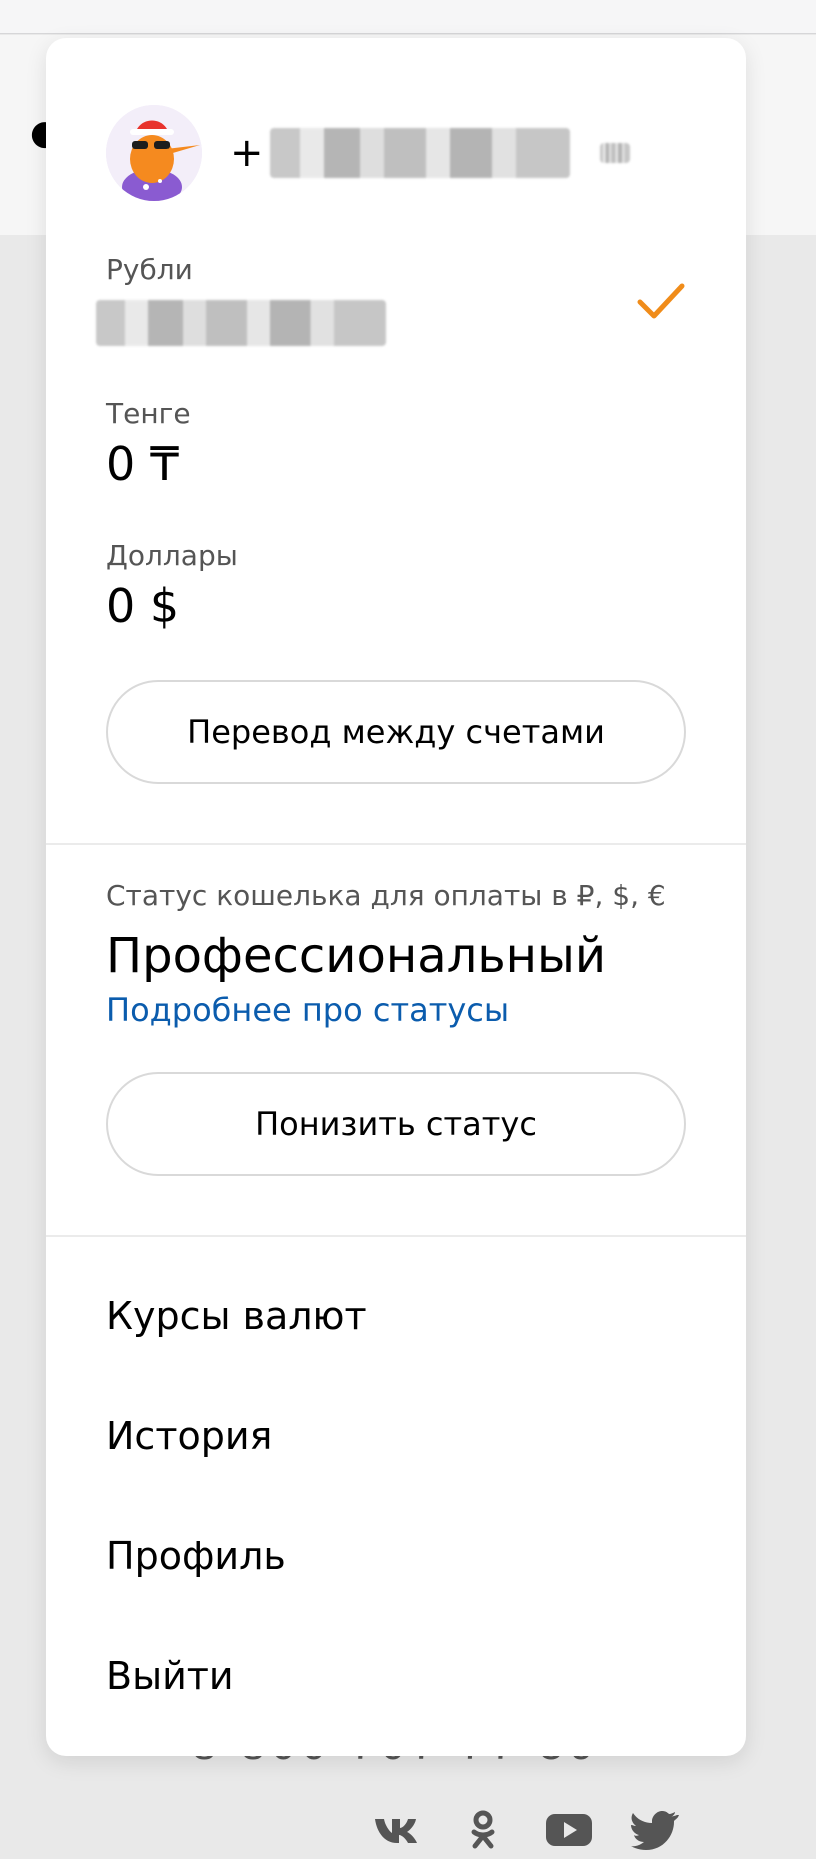 This screenshot has width=816, height=1859. I want to click on account-tenge: Тенге 0 ₸, so click(406, 451).